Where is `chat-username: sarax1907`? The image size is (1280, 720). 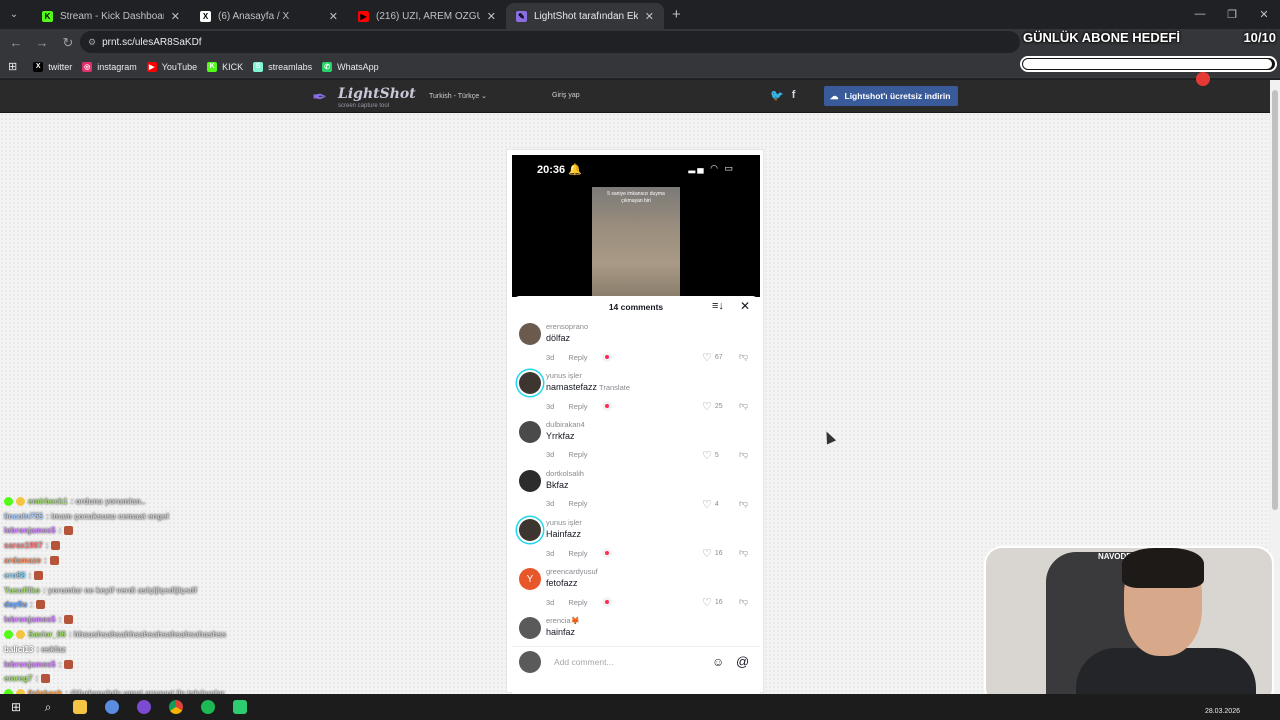 chat-username: sarax1907 is located at coordinates (23, 546).